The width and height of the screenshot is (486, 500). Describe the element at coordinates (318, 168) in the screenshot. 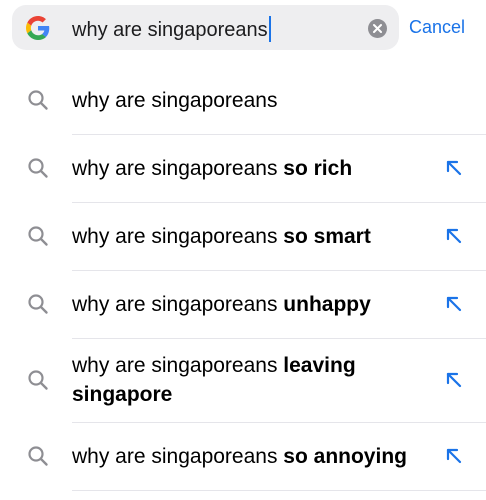

I see `suggestion-completion: so rich` at that location.